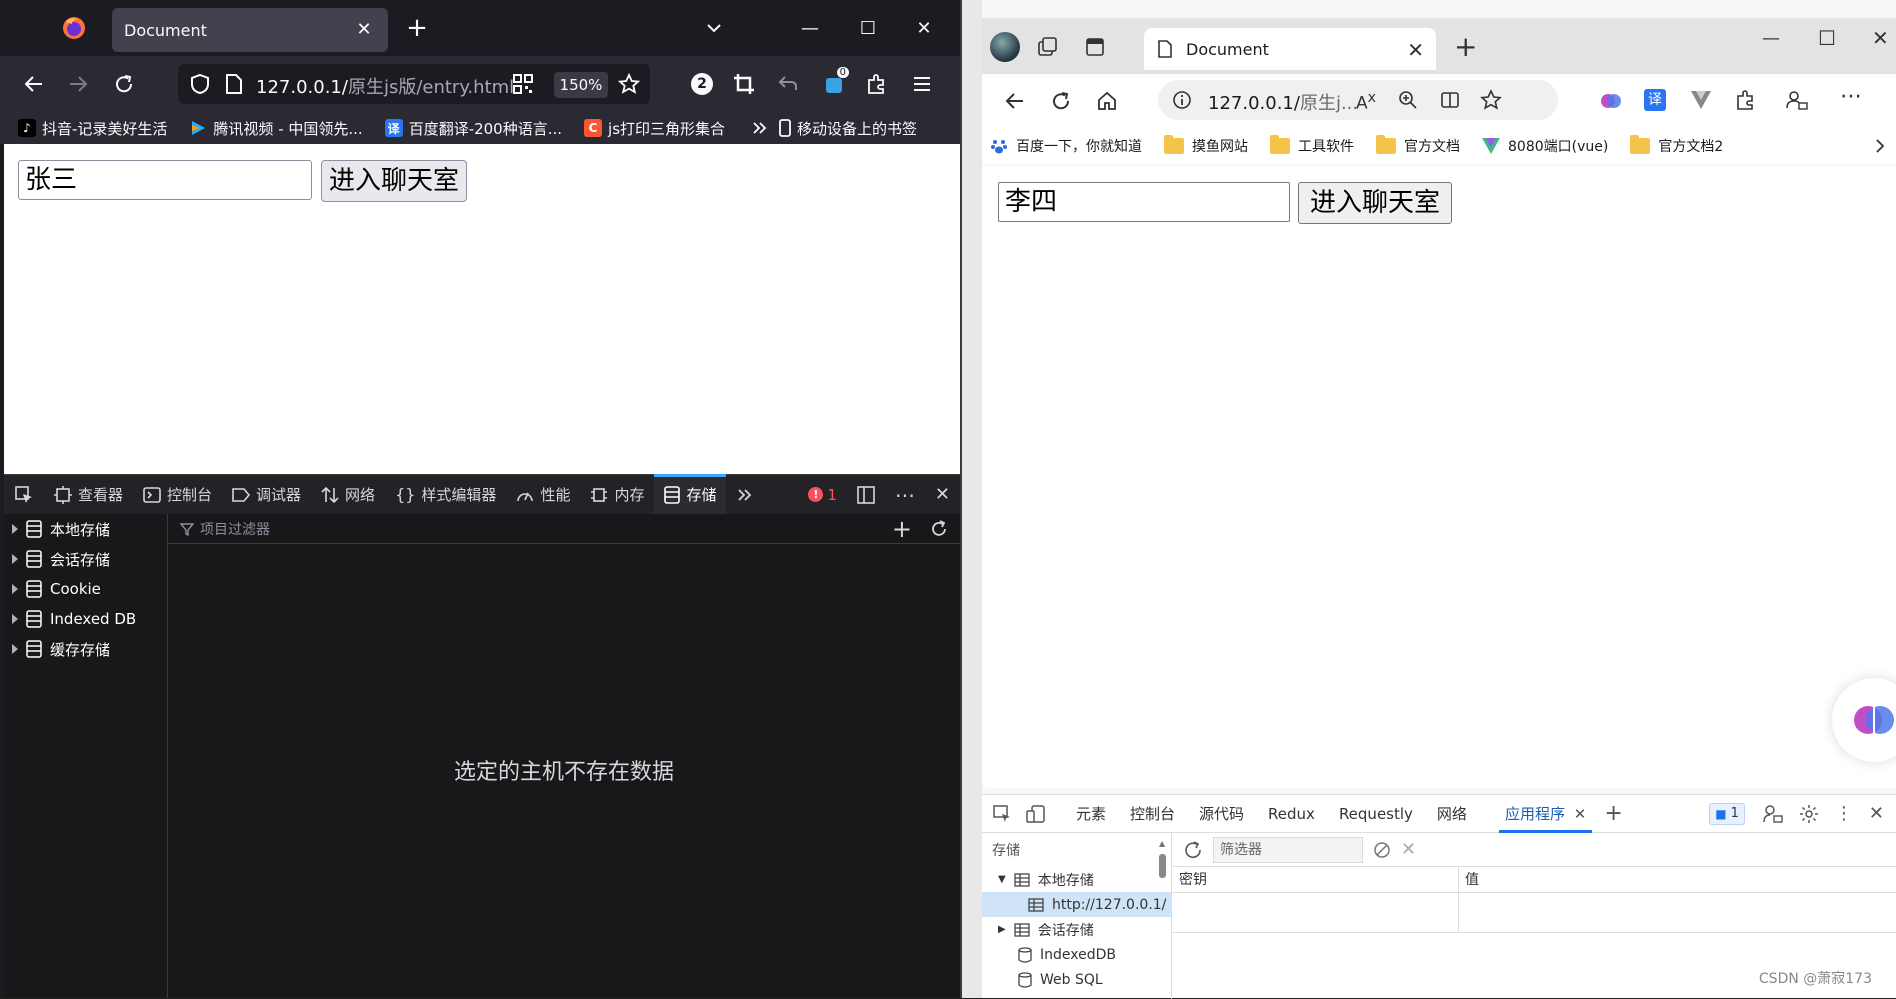 Image resolution: width=1896 pixels, height=999 pixels. I want to click on bookmark-tiktok: ♪ 抖音-记录美好生活, so click(92, 128).